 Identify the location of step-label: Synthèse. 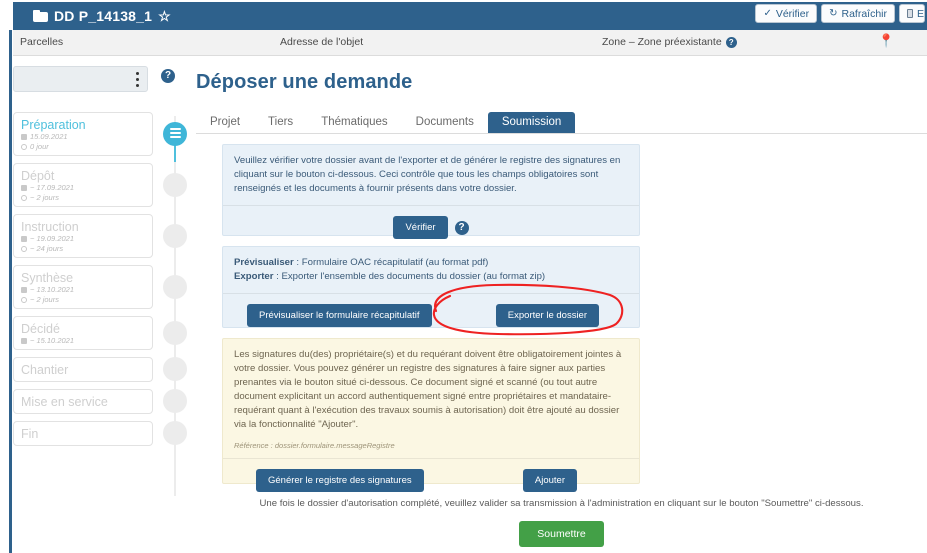
(47, 278).